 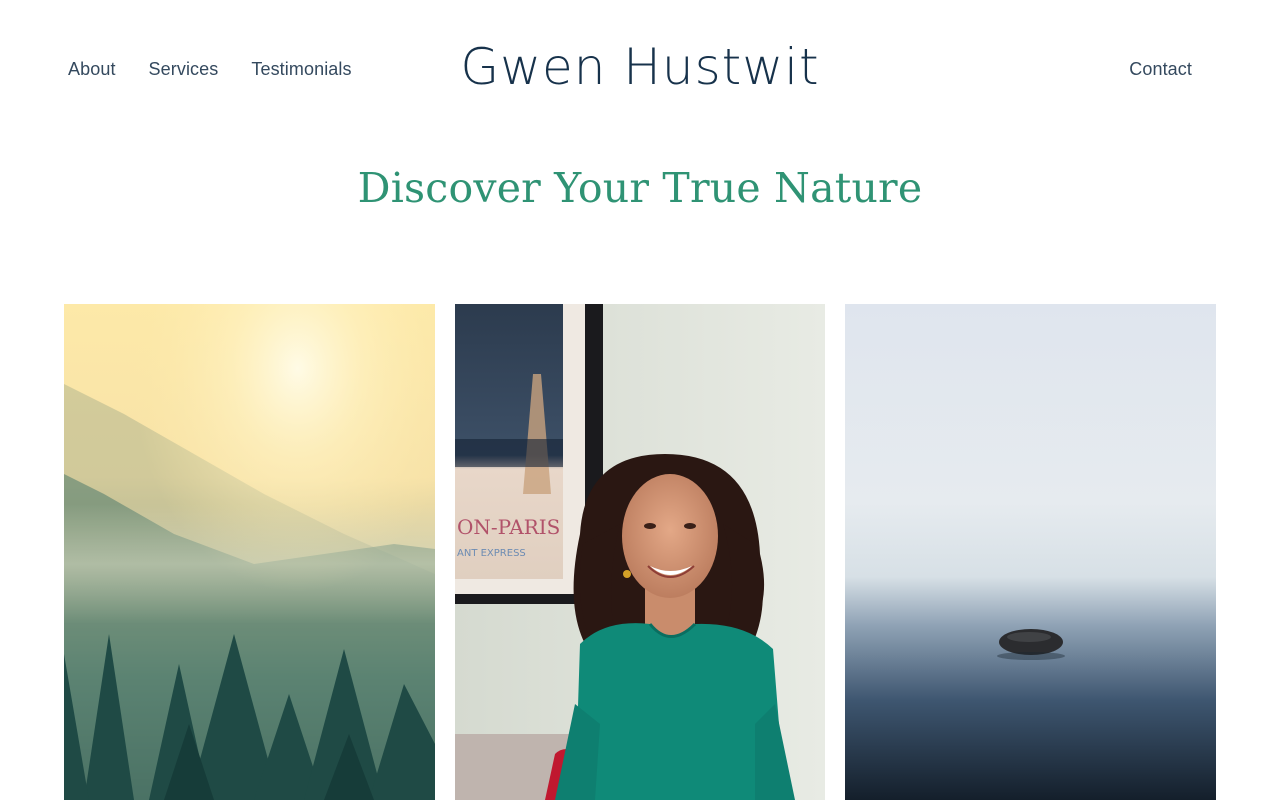 What do you see at coordinates (508, 527) in the screenshot?
I see `poster-title-text: ON-PARIS` at bounding box center [508, 527].